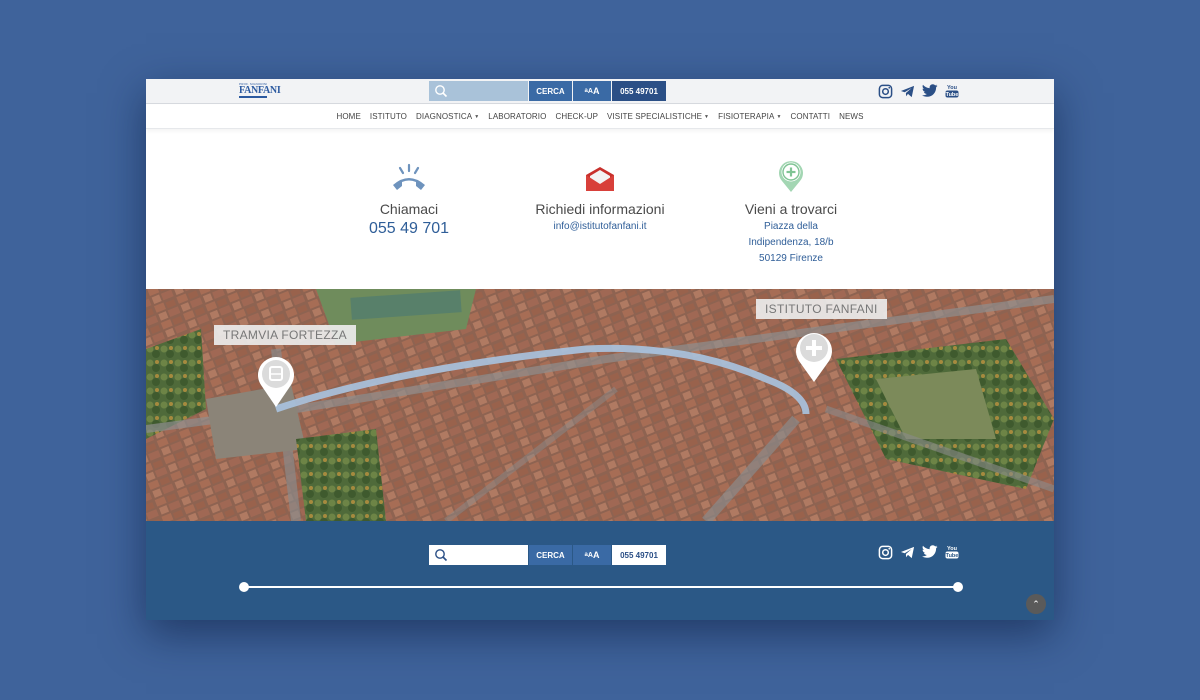  I want to click on nav-item-news: NEWS, so click(851, 116).